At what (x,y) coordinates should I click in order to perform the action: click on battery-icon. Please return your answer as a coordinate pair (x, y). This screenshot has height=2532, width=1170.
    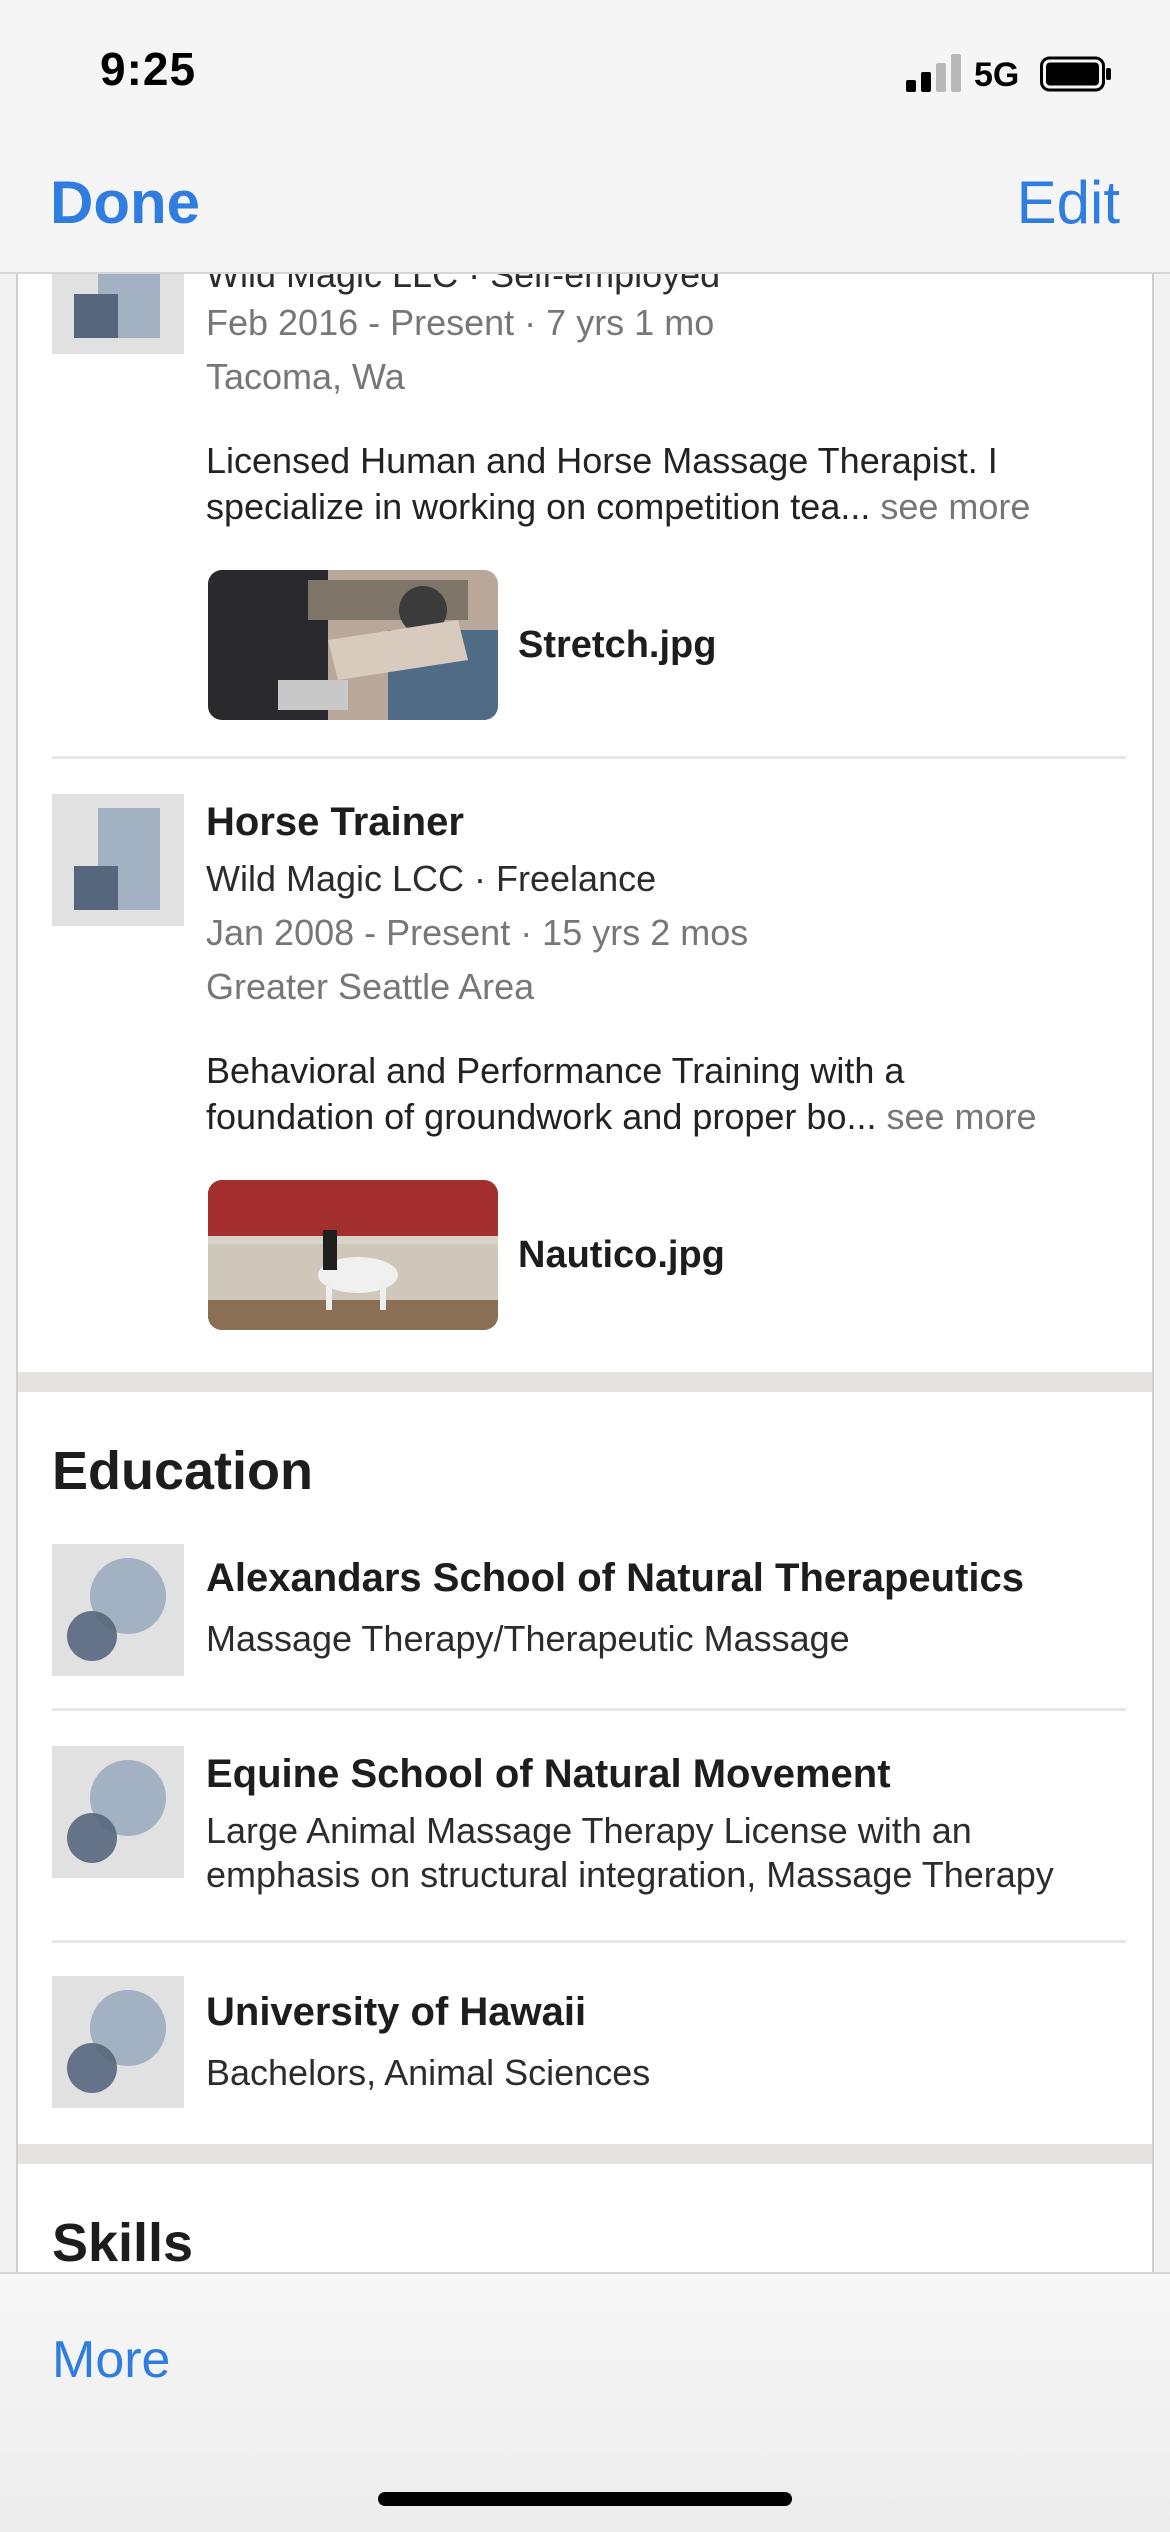
    Looking at the image, I should click on (1075, 74).